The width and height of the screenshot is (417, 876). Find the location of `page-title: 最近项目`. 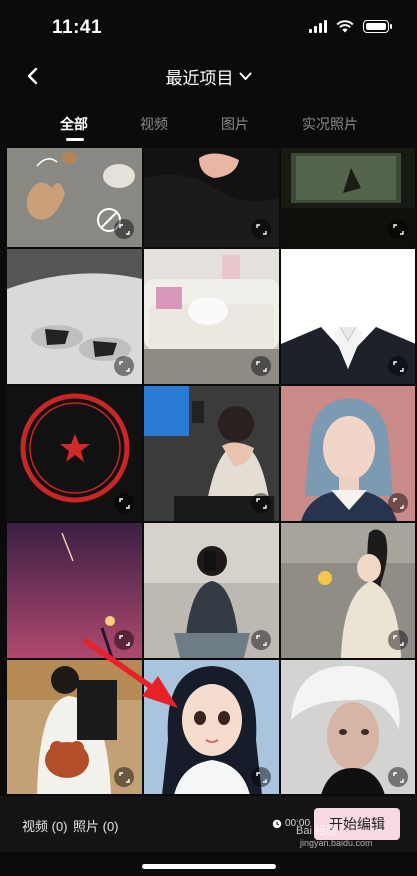

page-title: 最近项目 is located at coordinates (199, 78).